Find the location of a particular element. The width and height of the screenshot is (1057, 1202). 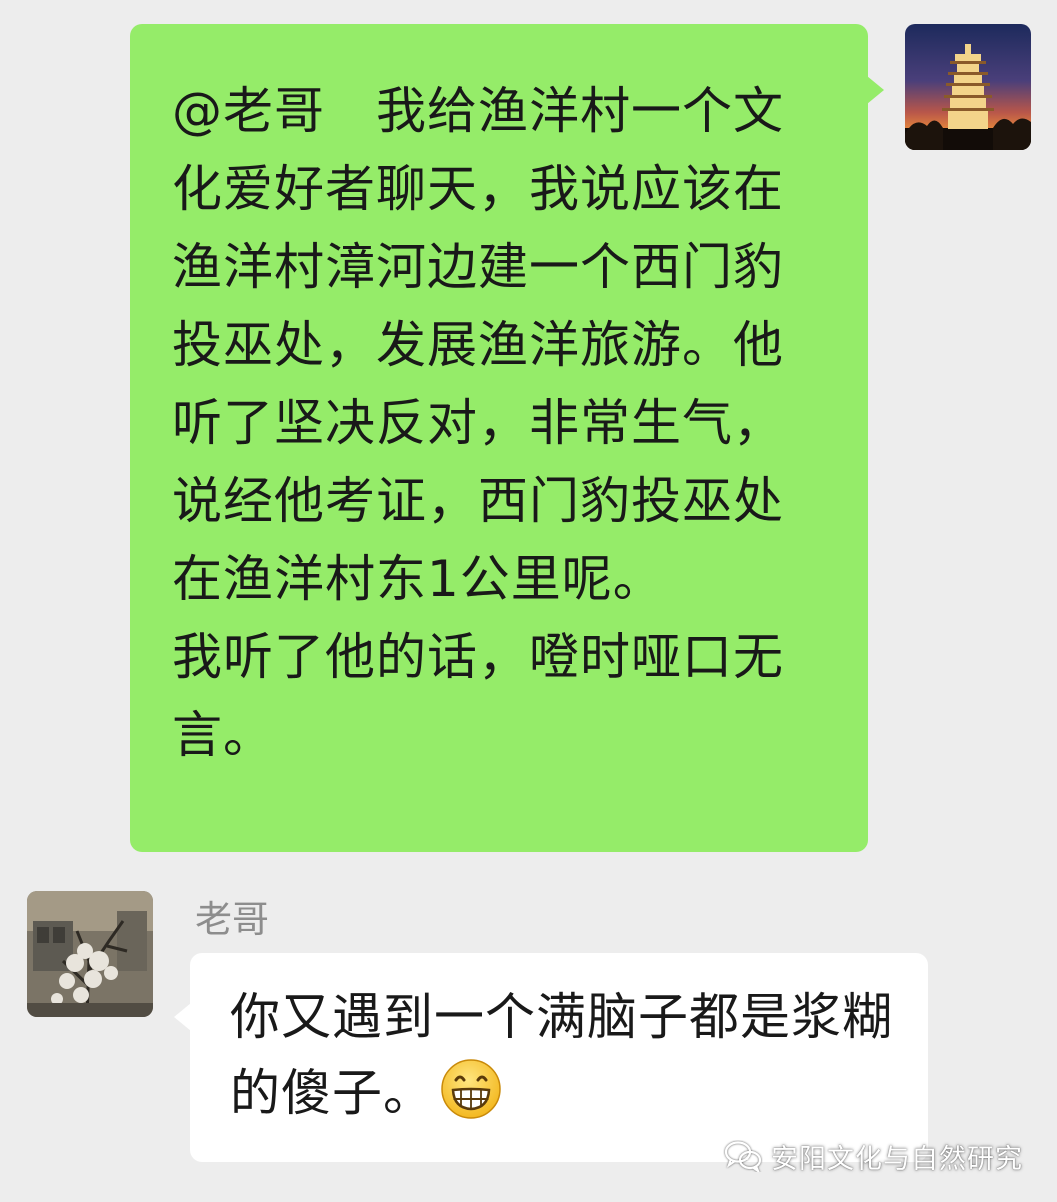

sender-name: 老哥 is located at coordinates (232, 919).